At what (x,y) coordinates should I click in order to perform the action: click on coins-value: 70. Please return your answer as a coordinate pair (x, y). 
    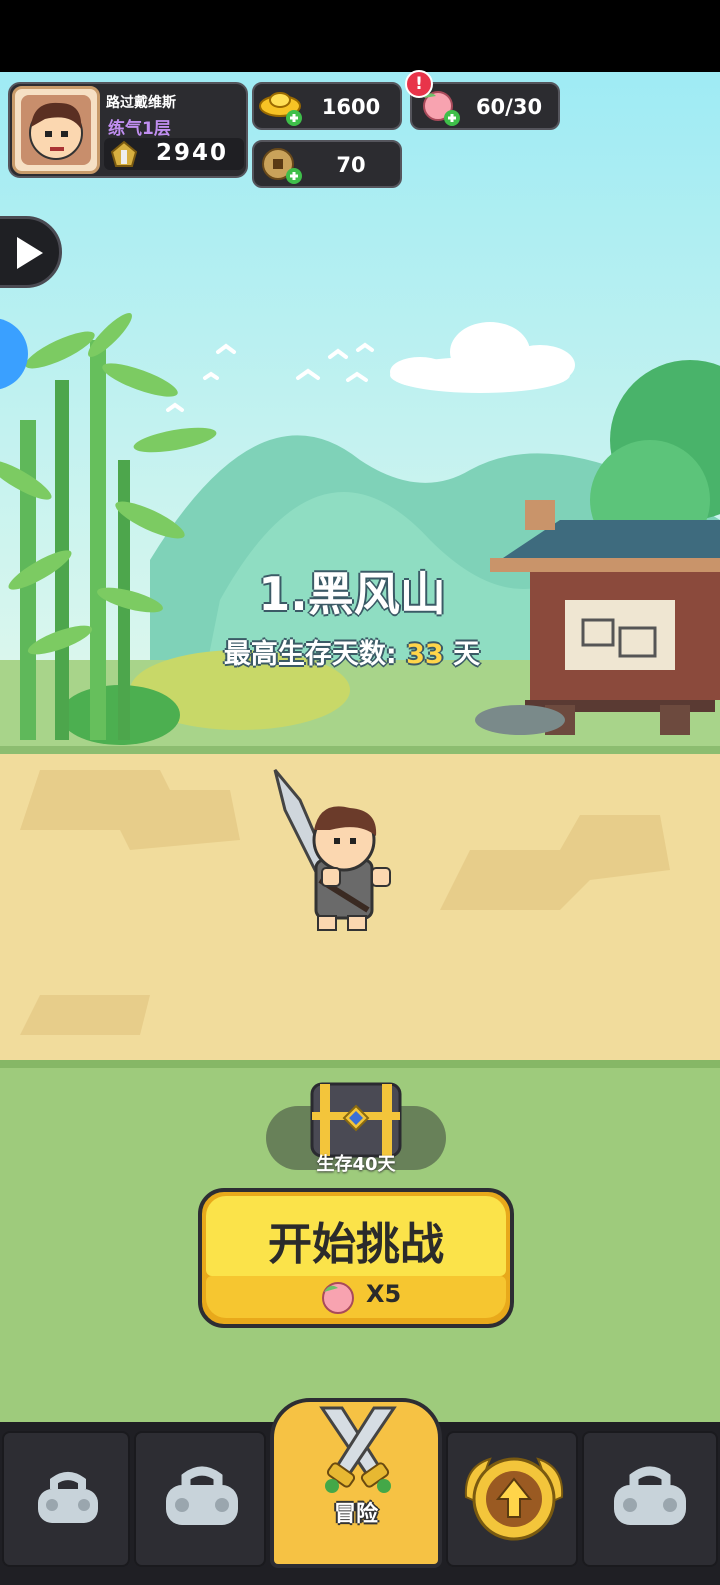
    Looking at the image, I should click on (351, 165).